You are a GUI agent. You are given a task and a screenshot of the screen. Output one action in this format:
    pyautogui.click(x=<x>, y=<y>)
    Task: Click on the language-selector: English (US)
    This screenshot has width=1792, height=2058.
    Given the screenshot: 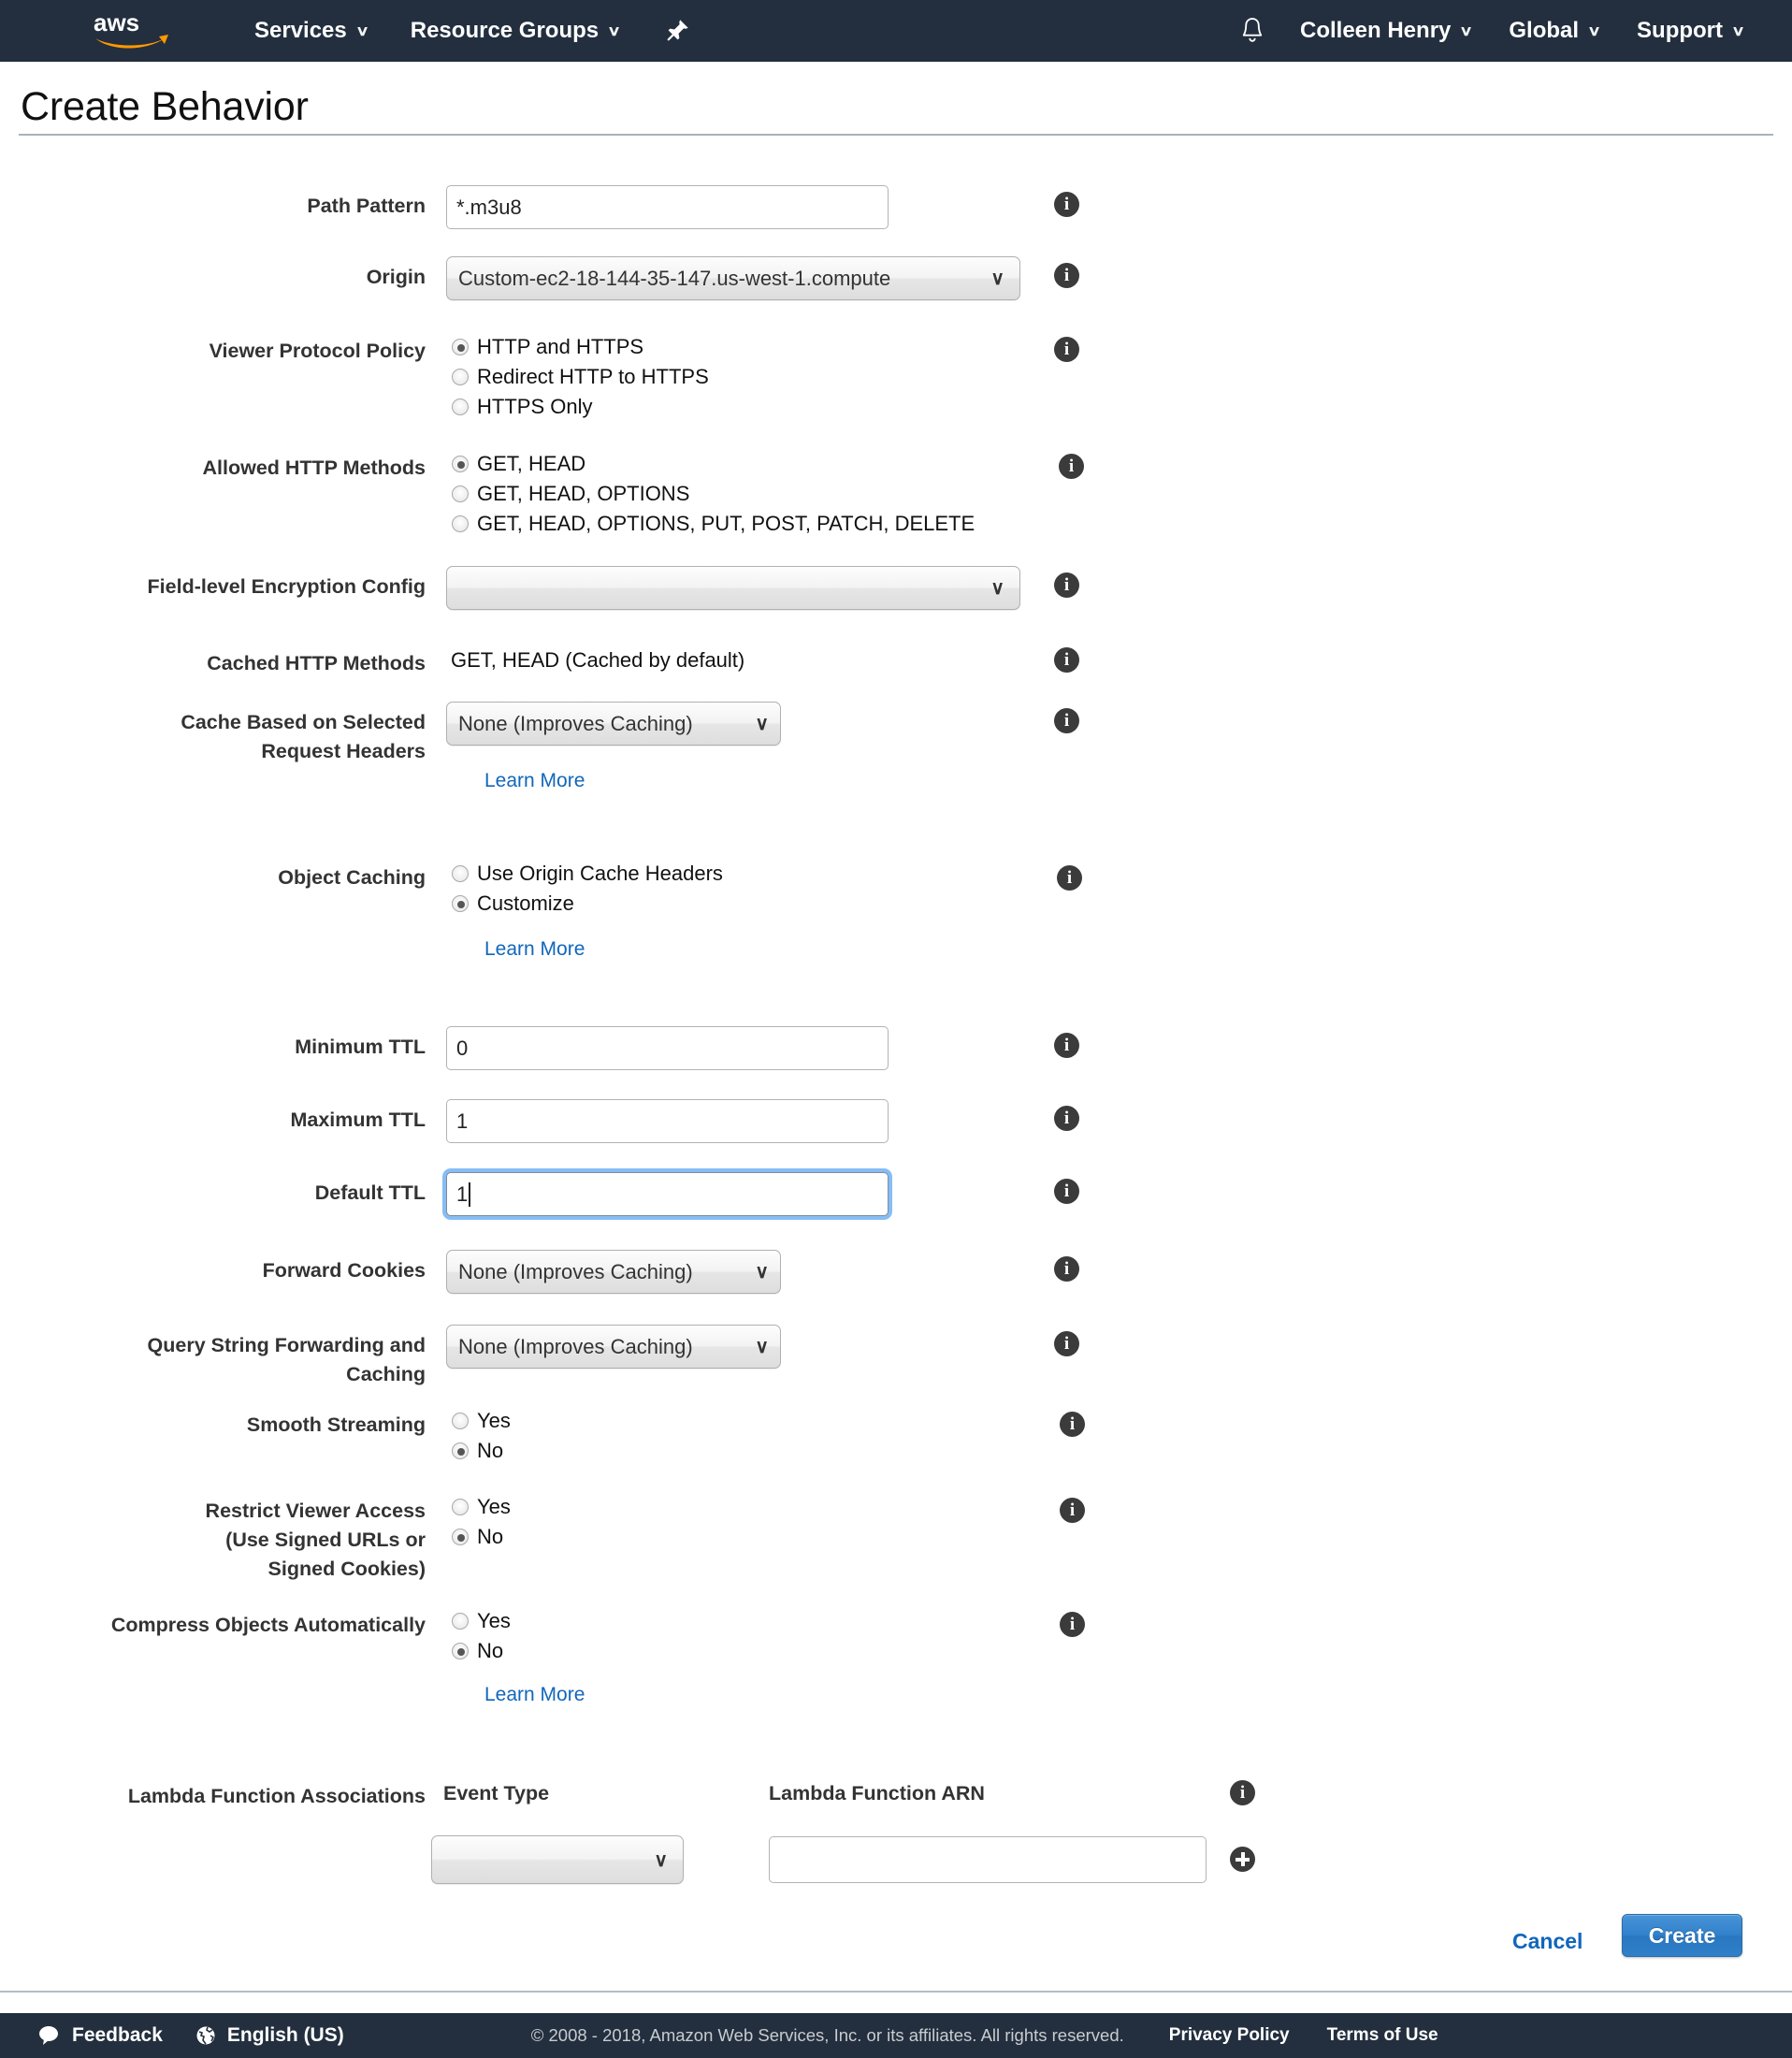 What is the action you would take?
    pyautogui.click(x=269, y=2036)
    